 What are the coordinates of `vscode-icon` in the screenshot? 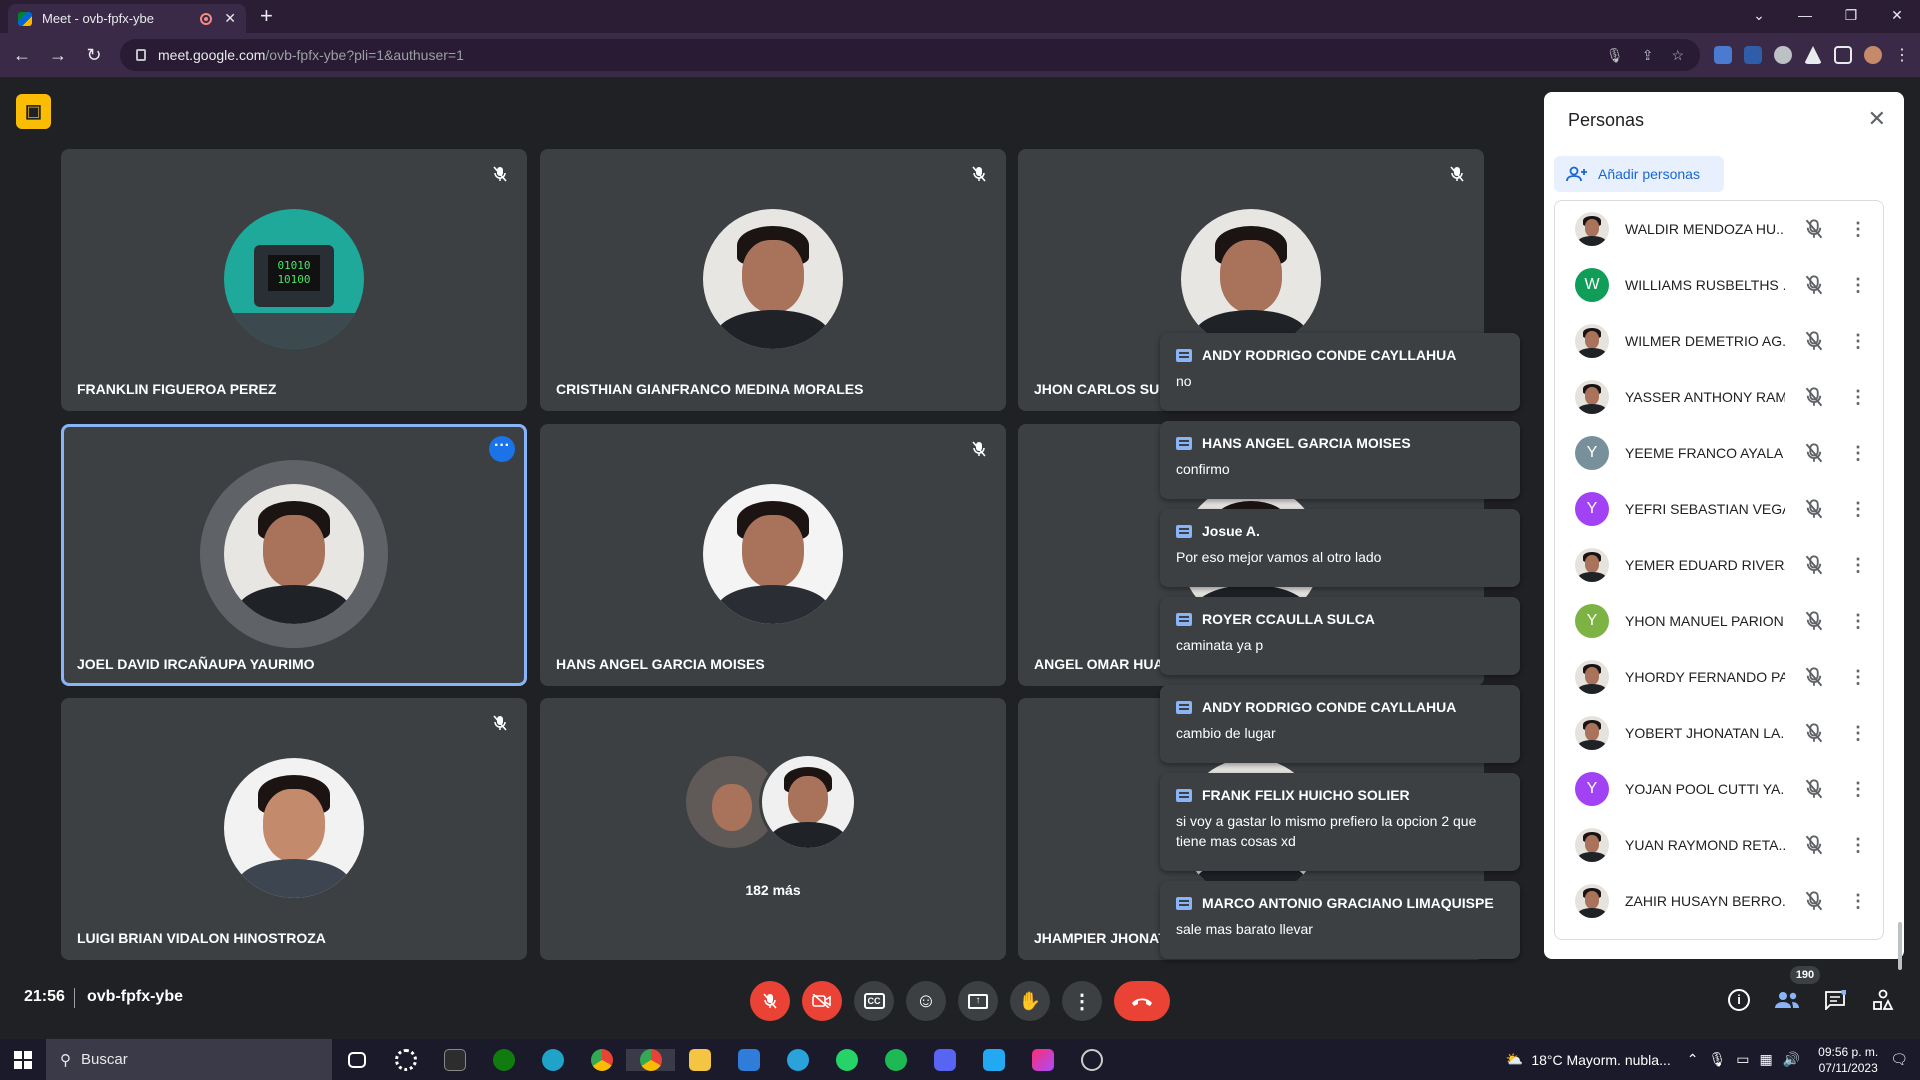 It's located at (993, 1059).